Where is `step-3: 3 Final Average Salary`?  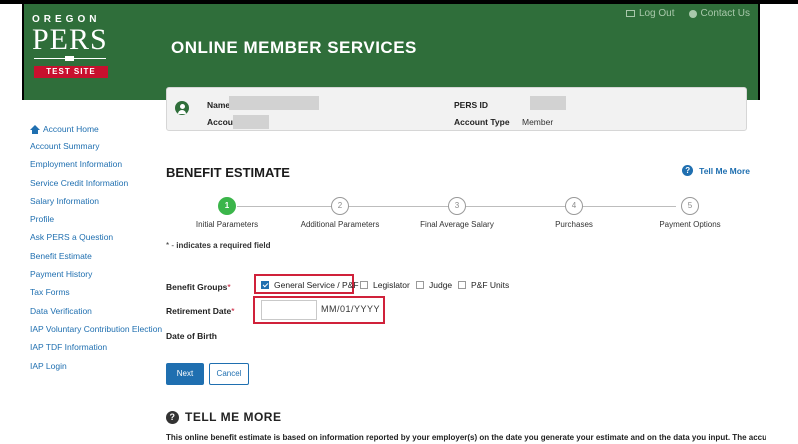 step-3: 3 Final Average Salary is located at coordinates (457, 212).